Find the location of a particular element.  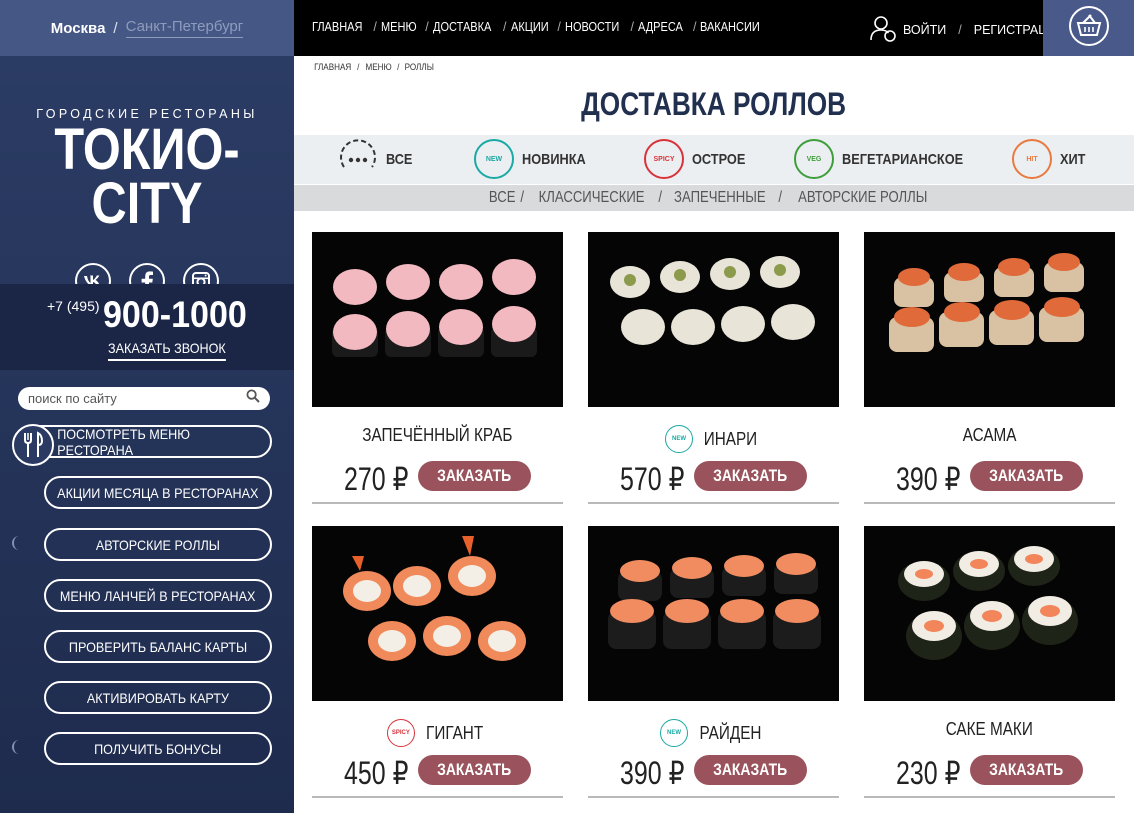

city-switcher: Москва / Санкт-Петербург is located at coordinates (147, 28).